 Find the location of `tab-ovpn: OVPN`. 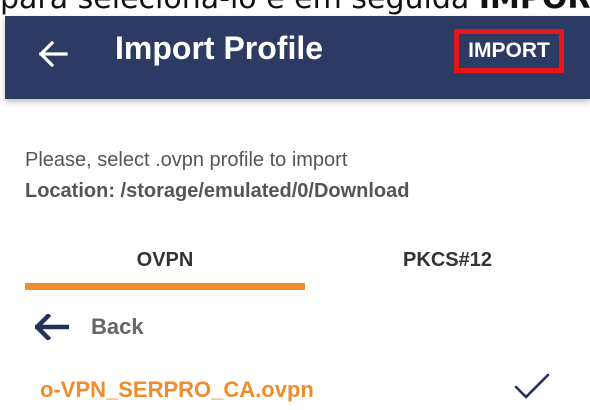

tab-ovpn: OVPN is located at coordinates (165, 260).